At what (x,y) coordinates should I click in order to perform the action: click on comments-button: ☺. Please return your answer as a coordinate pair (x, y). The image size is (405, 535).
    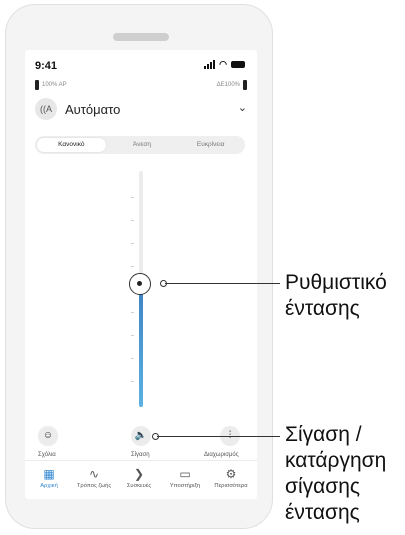
    Looking at the image, I should click on (48, 436).